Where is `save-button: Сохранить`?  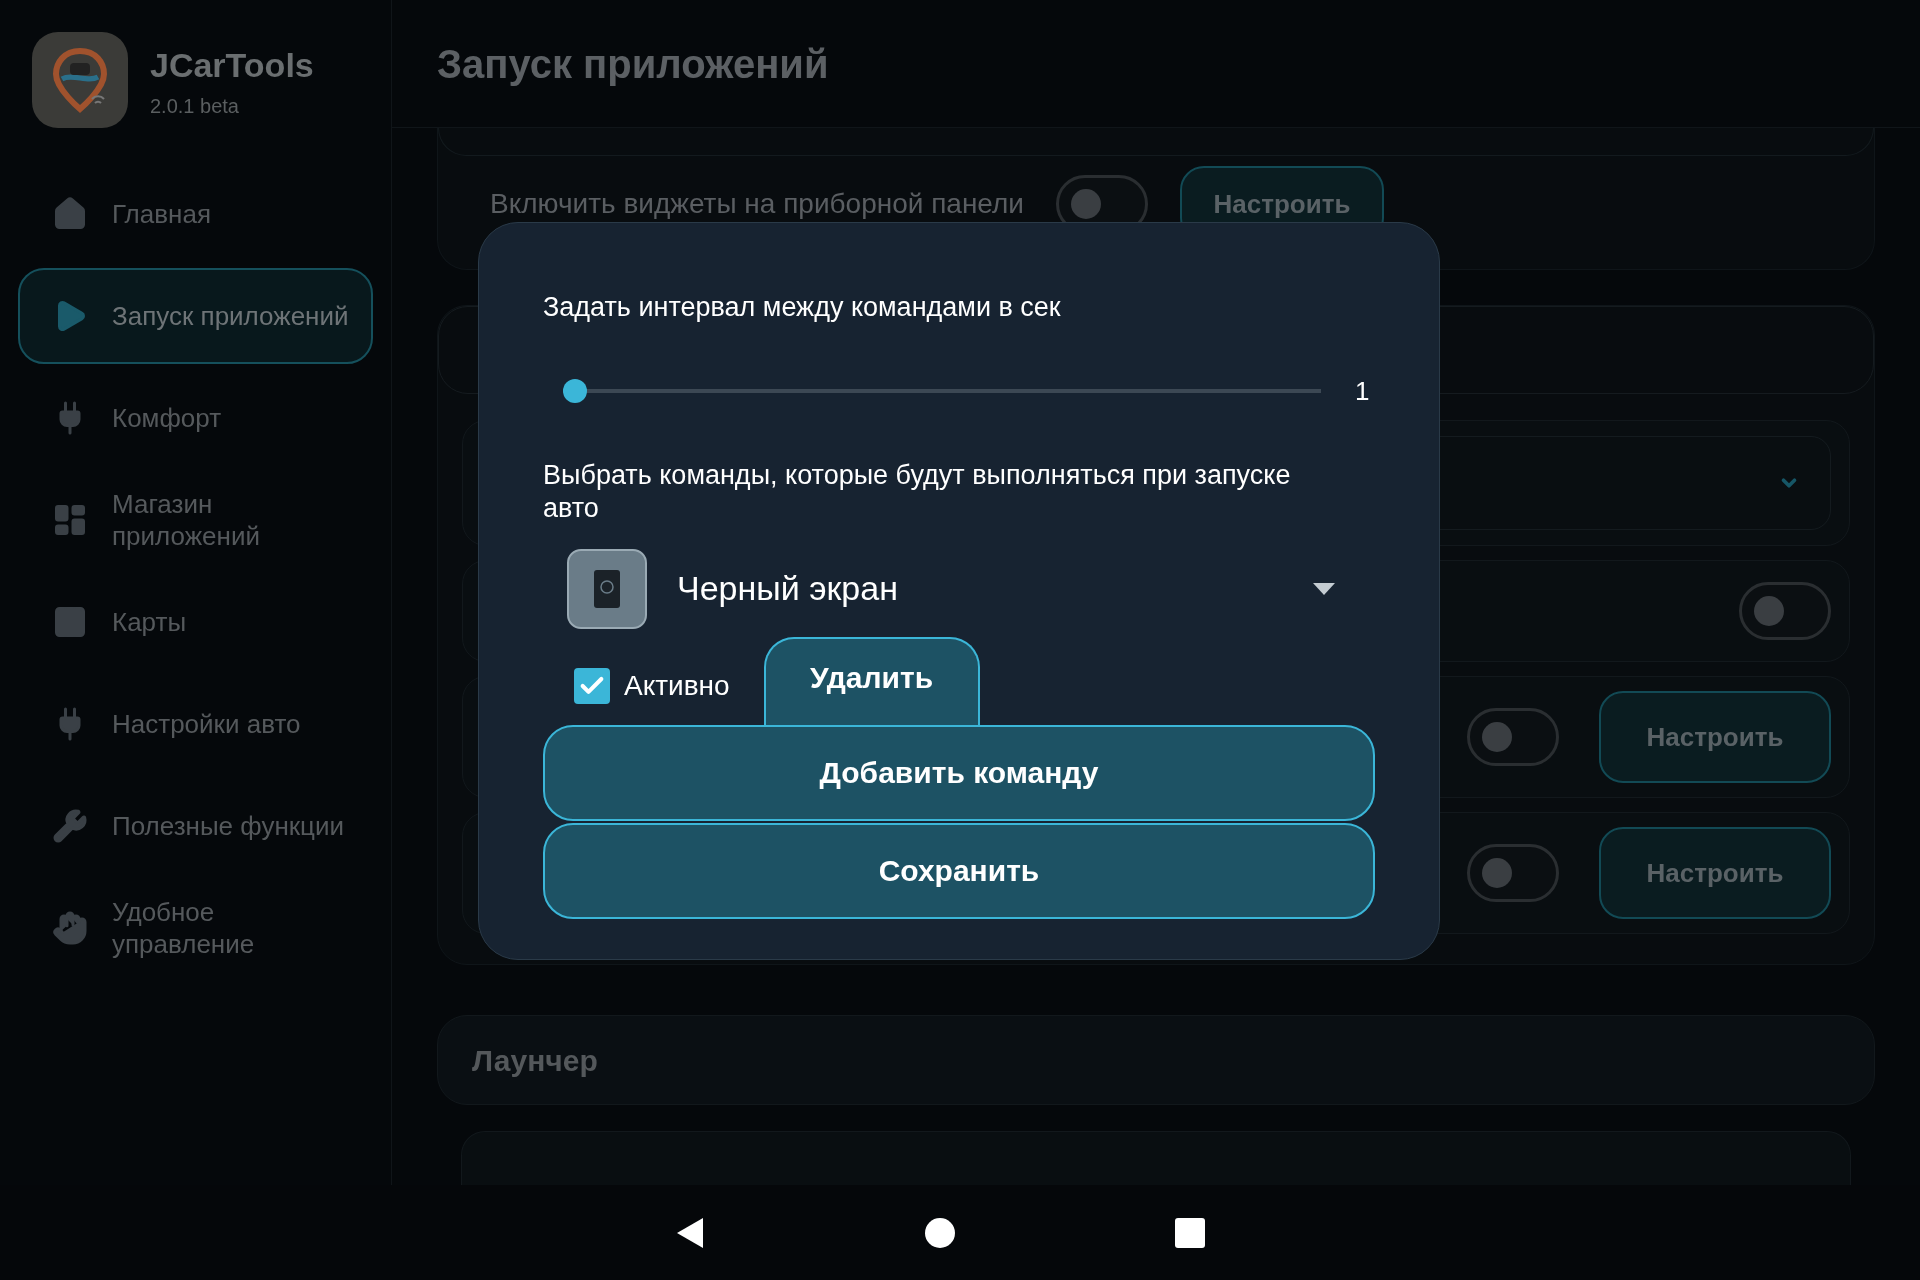
save-button: Сохранить is located at coordinates (959, 870).